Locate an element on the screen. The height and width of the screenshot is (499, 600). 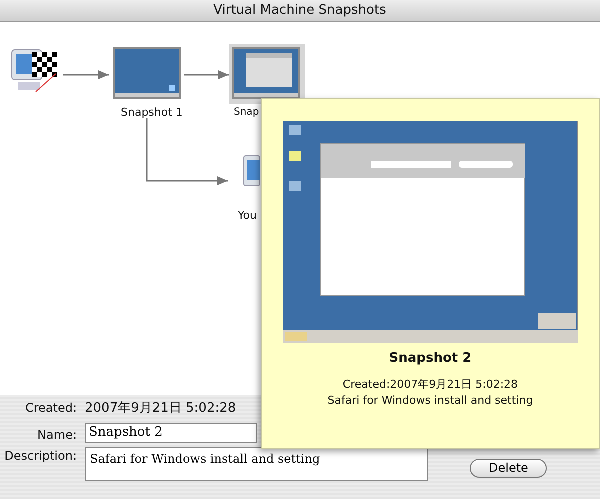
node-label: You is located at coordinates (247, 216).